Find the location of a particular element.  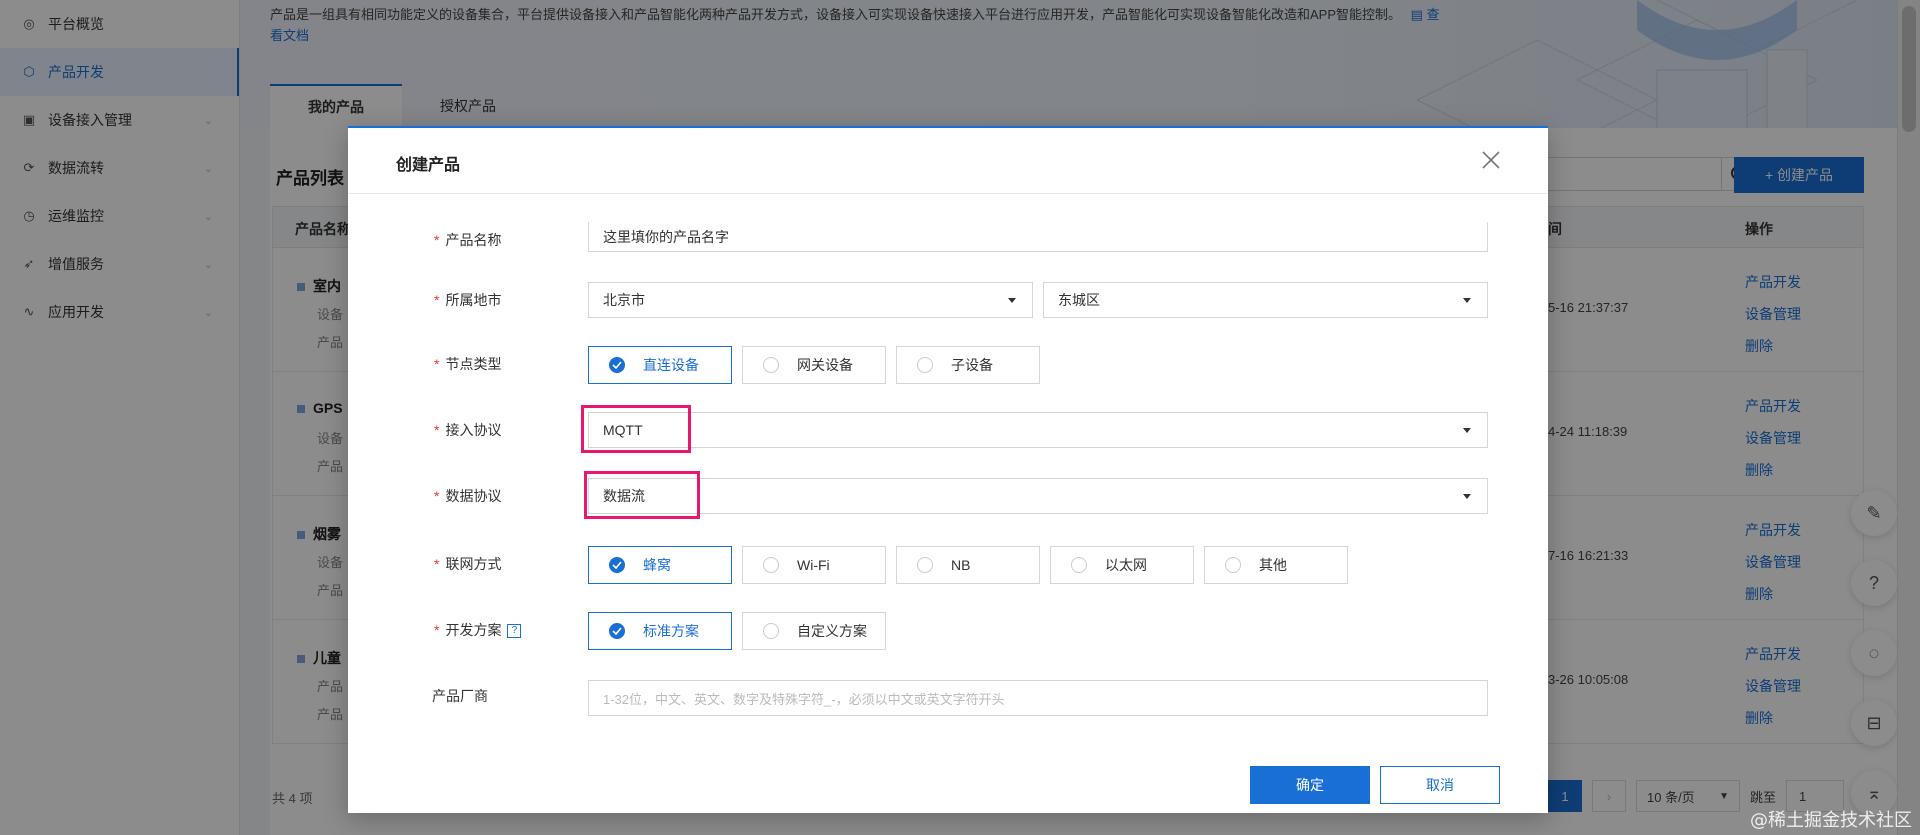

form-row-dev-plan: * 开发方案? 标准方案 自定义方案 is located at coordinates (948, 632).